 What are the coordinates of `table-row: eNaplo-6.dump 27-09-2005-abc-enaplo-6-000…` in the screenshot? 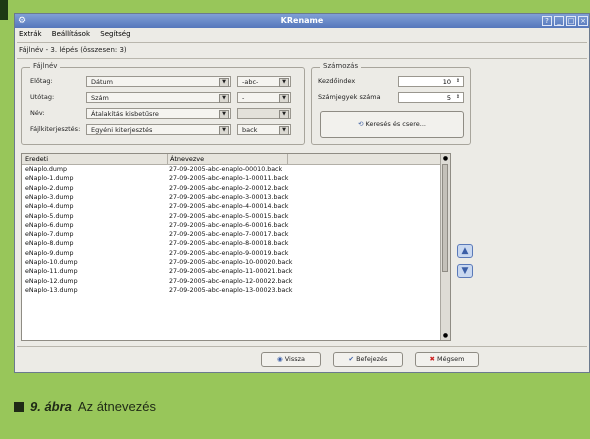 It's located at (232, 225).